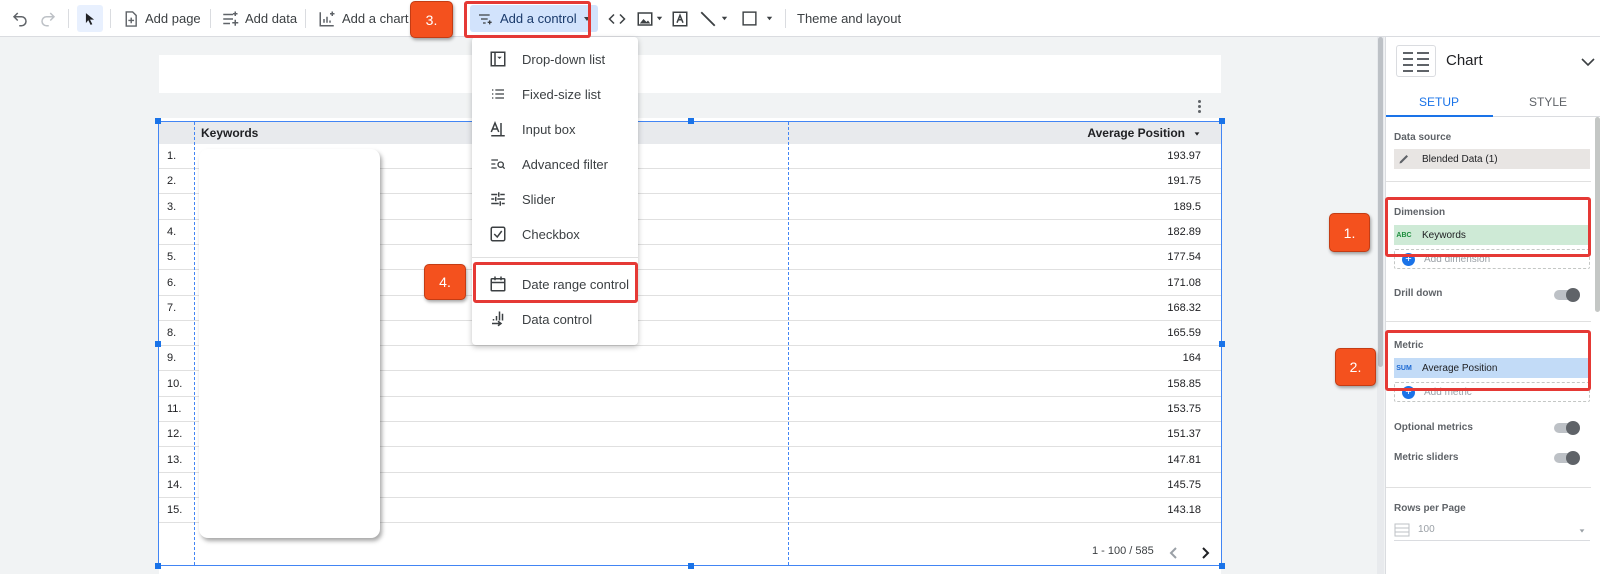  I want to click on advanced-filter-icon, so click(498, 164).